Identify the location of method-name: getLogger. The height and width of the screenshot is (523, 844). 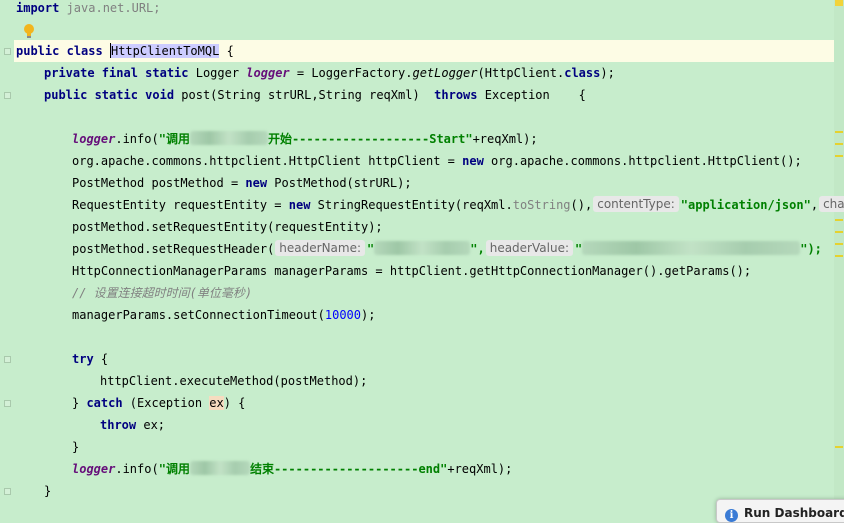
(445, 73).